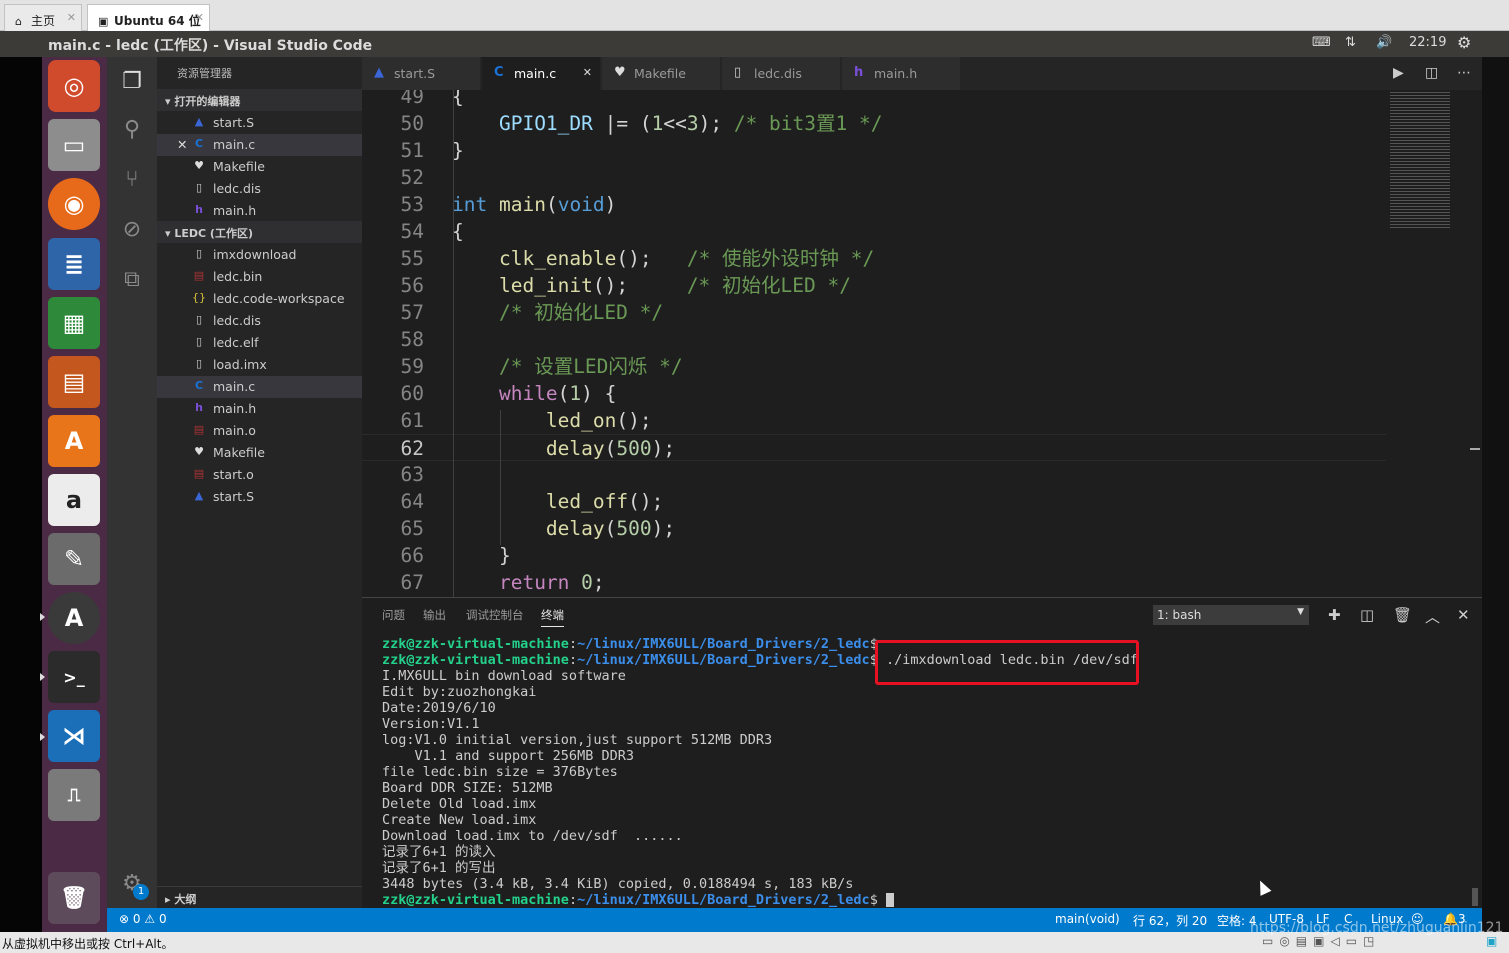 The image size is (1509, 953). What do you see at coordinates (74, 145) in the screenshot?
I see `files-icon: ▭` at bounding box center [74, 145].